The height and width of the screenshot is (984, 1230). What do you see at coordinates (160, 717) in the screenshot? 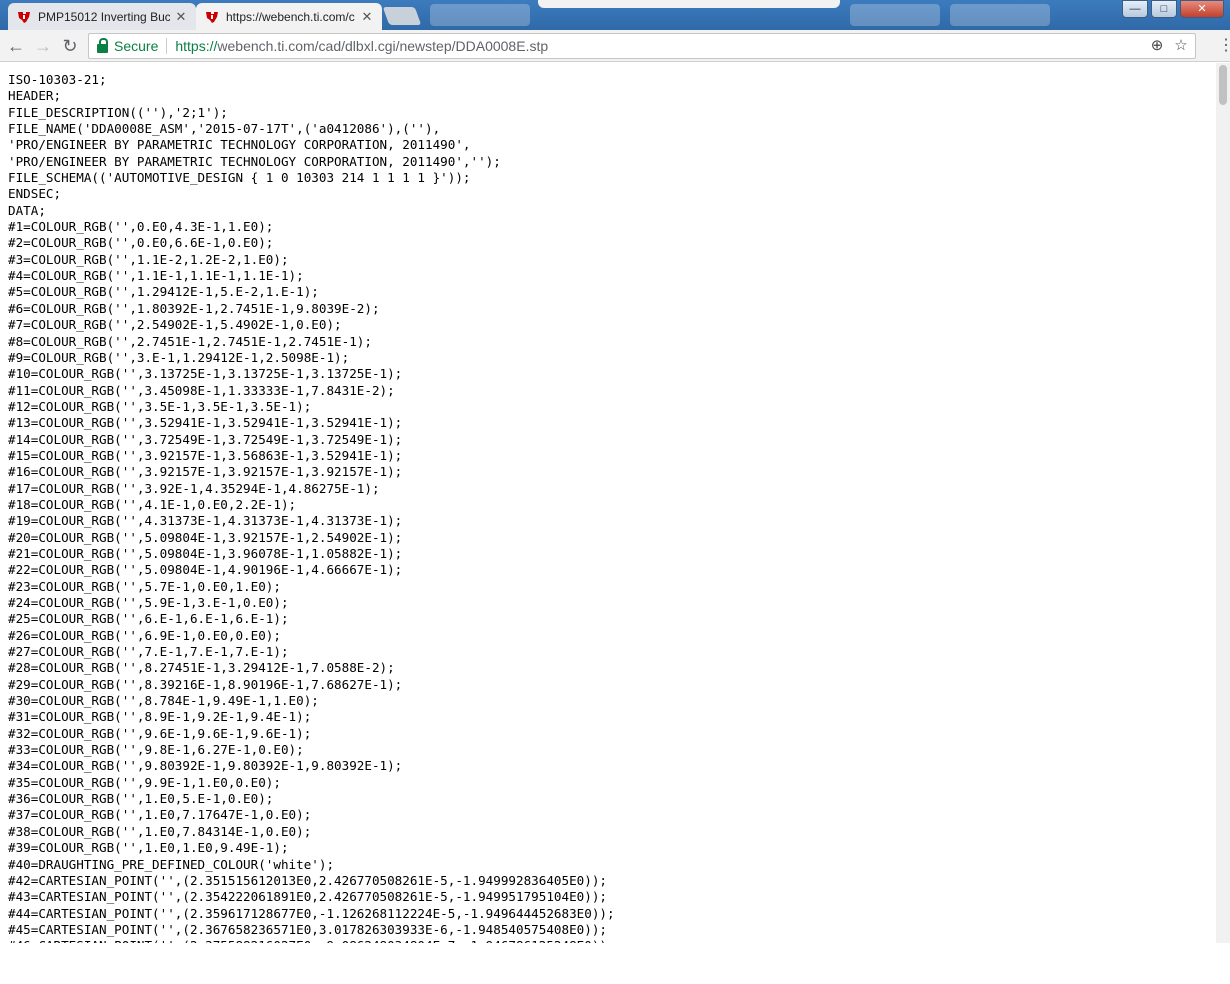
I see `text-line: #31=COLOUR_RGB('',8.9E-1,9.2E-1,9.4E-1);` at bounding box center [160, 717].